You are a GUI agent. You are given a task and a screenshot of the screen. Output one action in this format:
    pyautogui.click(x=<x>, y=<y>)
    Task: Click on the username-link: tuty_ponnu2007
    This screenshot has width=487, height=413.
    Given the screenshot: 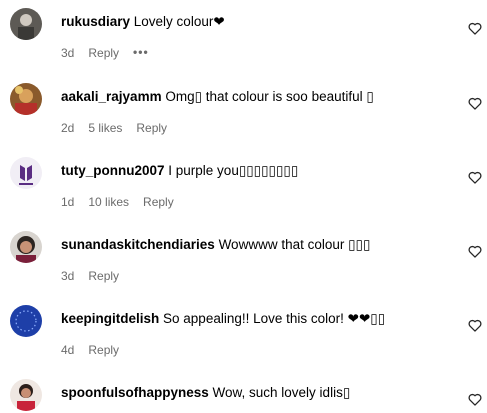 What is the action you would take?
    pyautogui.click(x=113, y=170)
    